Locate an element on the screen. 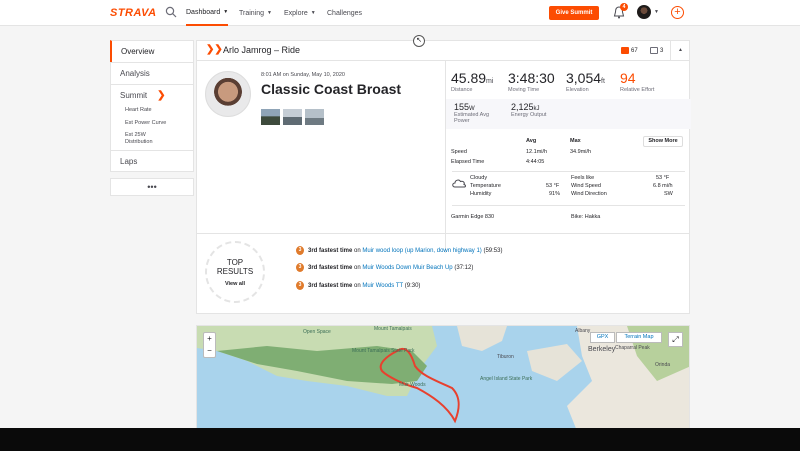 The height and width of the screenshot is (451, 800). summit-chevron-icon: ❯ is located at coordinates (161, 95).